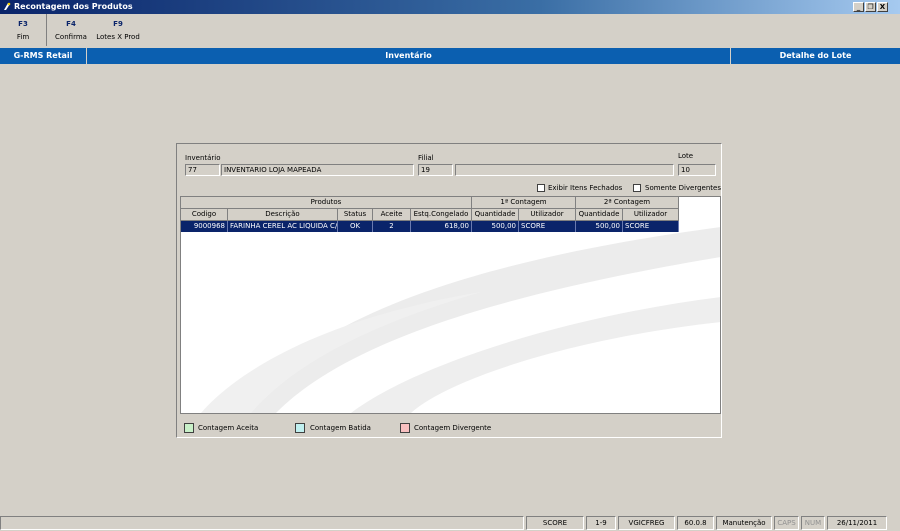  Describe the element at coordinates (744, 523) in the screenshot. I see `status-mode: Manutenção` at that location.